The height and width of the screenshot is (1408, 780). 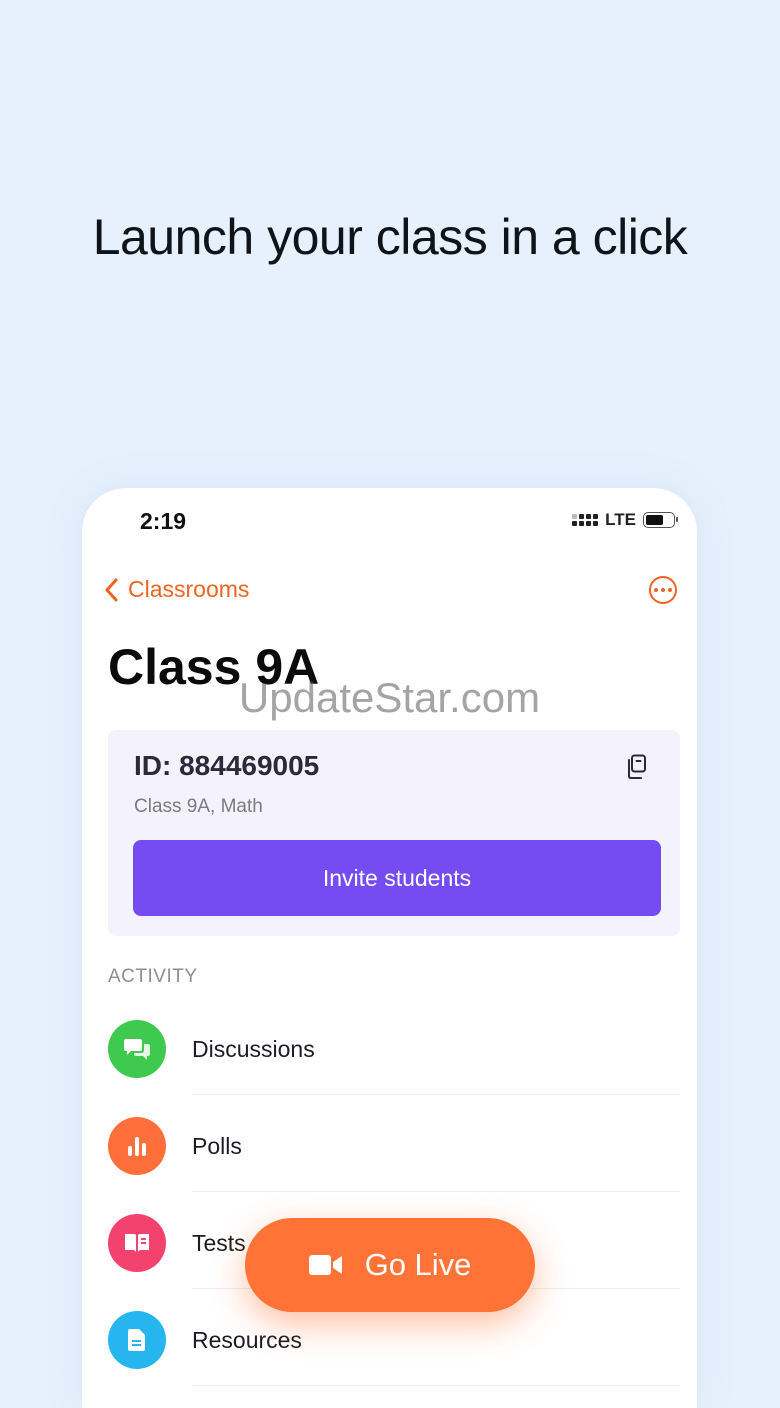 I want to click on activity-section-label: ACTIVITY, so click(x=153, y=976).